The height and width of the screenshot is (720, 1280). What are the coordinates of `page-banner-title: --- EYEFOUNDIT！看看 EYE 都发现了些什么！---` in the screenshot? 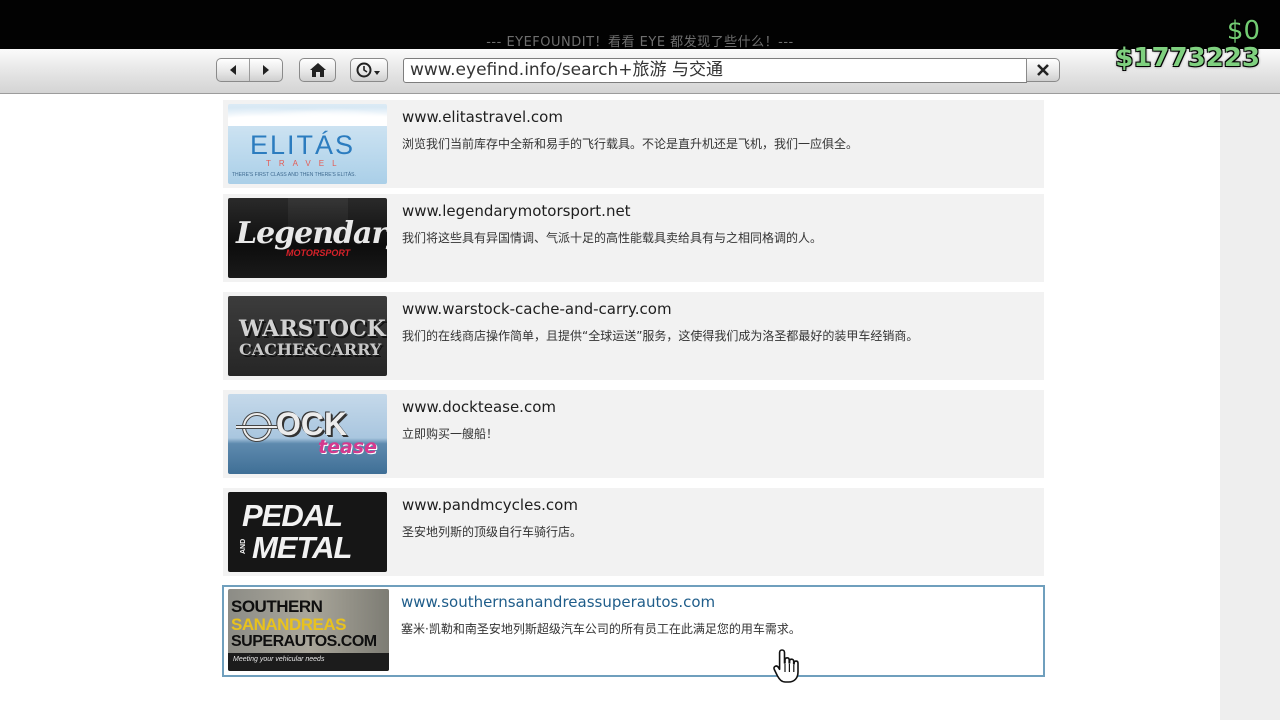 It's located at (640, 42).